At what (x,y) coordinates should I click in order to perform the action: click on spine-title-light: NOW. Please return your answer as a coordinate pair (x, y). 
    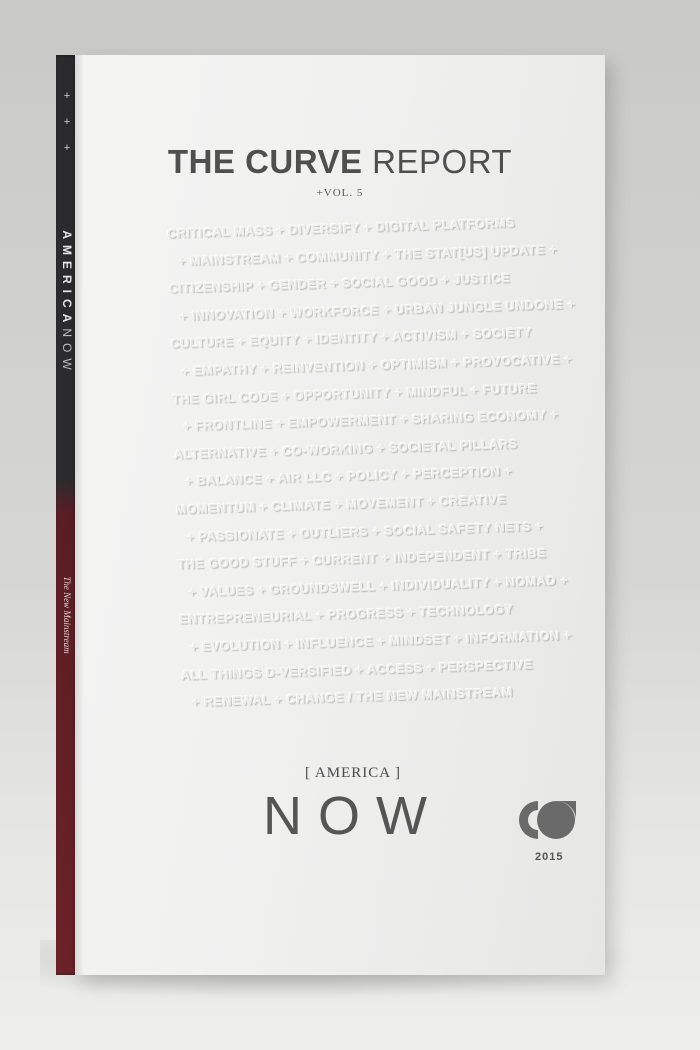
    Looking at the image, I should click on (67, 352).